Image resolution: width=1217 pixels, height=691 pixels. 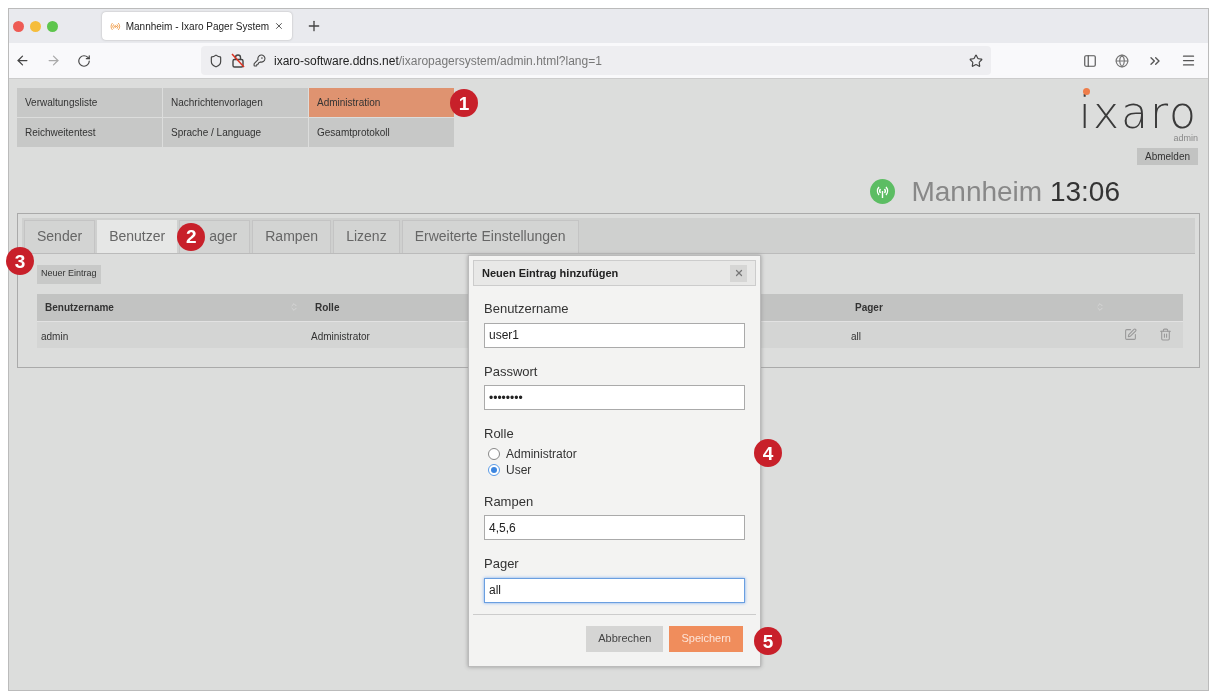 What do you see at coordinates (327, 307) in the screenshot?
I see `column-header: Rolle` at bounding box center [327, 307].